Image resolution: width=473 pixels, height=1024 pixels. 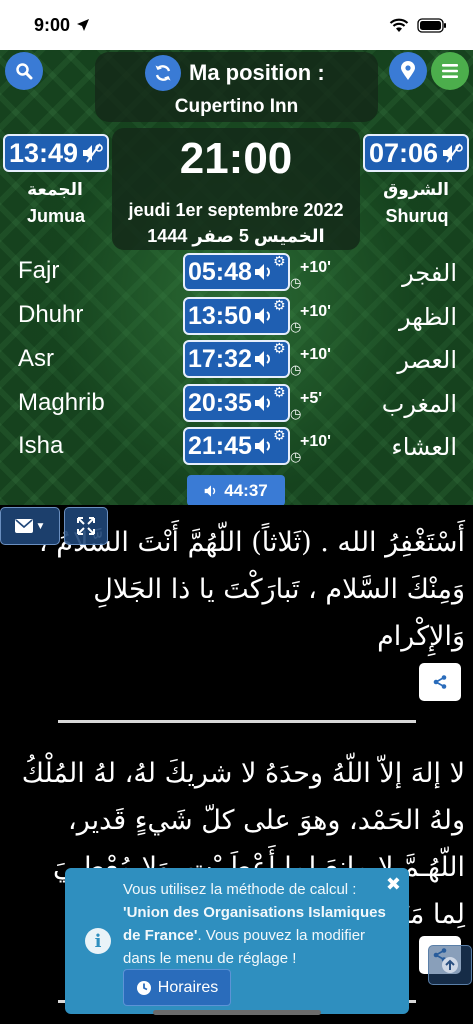 I want to click on prayer-time: 21:45, so click(x=220, y=445).